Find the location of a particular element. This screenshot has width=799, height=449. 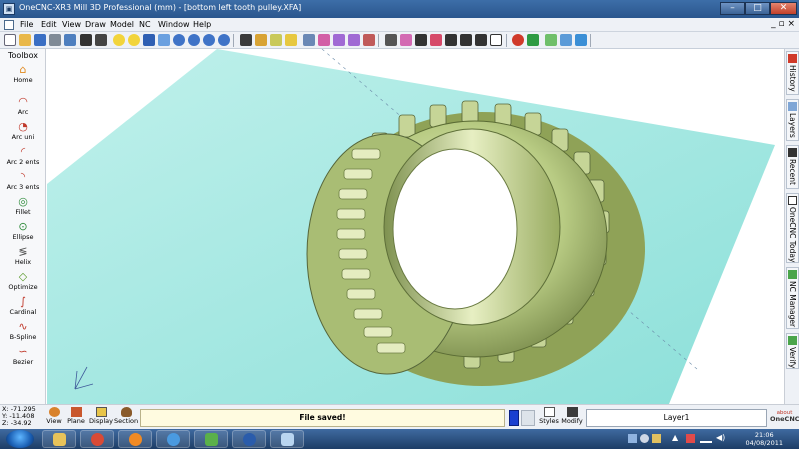

start-button-icon is located at coordinates (20, 439).